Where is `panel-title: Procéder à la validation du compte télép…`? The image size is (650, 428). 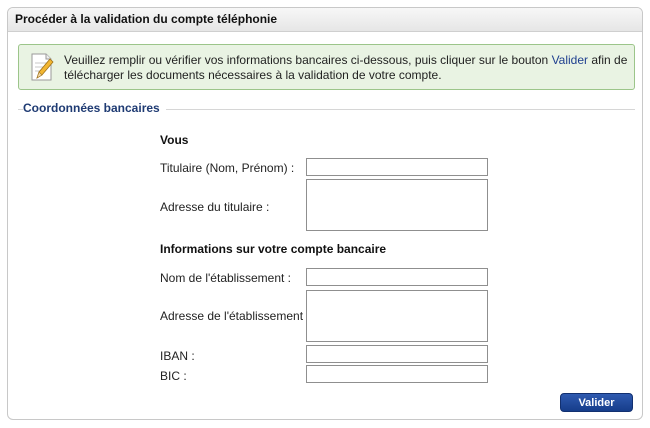 panel-title: Procéder à la validation du compte télép… is located at coordinates (325, 20).